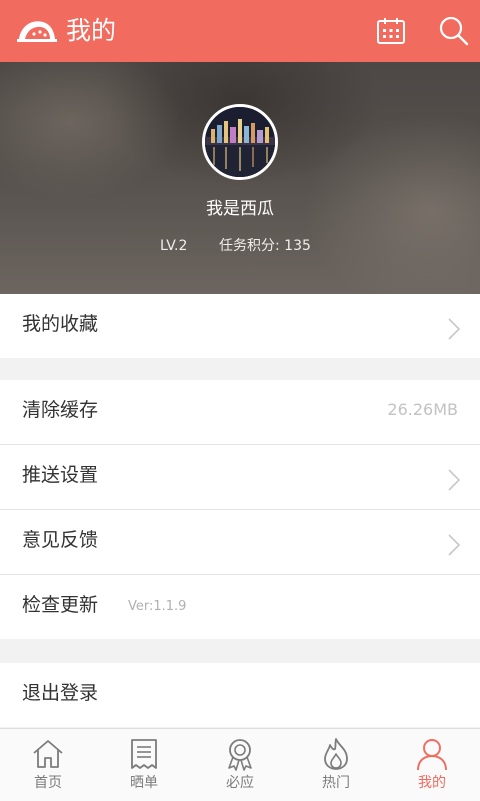  What do you see at coordinates (422, 409) in the screenshot?
I see `cache-size: 26.26MB` at bounding box center [422, 409].